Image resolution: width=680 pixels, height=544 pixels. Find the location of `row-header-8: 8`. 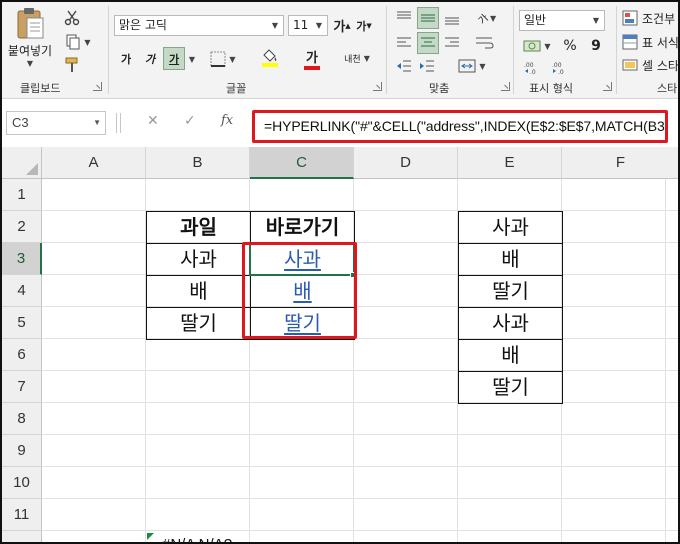

row-header-8: 8 is located at coordinates (22, 419).